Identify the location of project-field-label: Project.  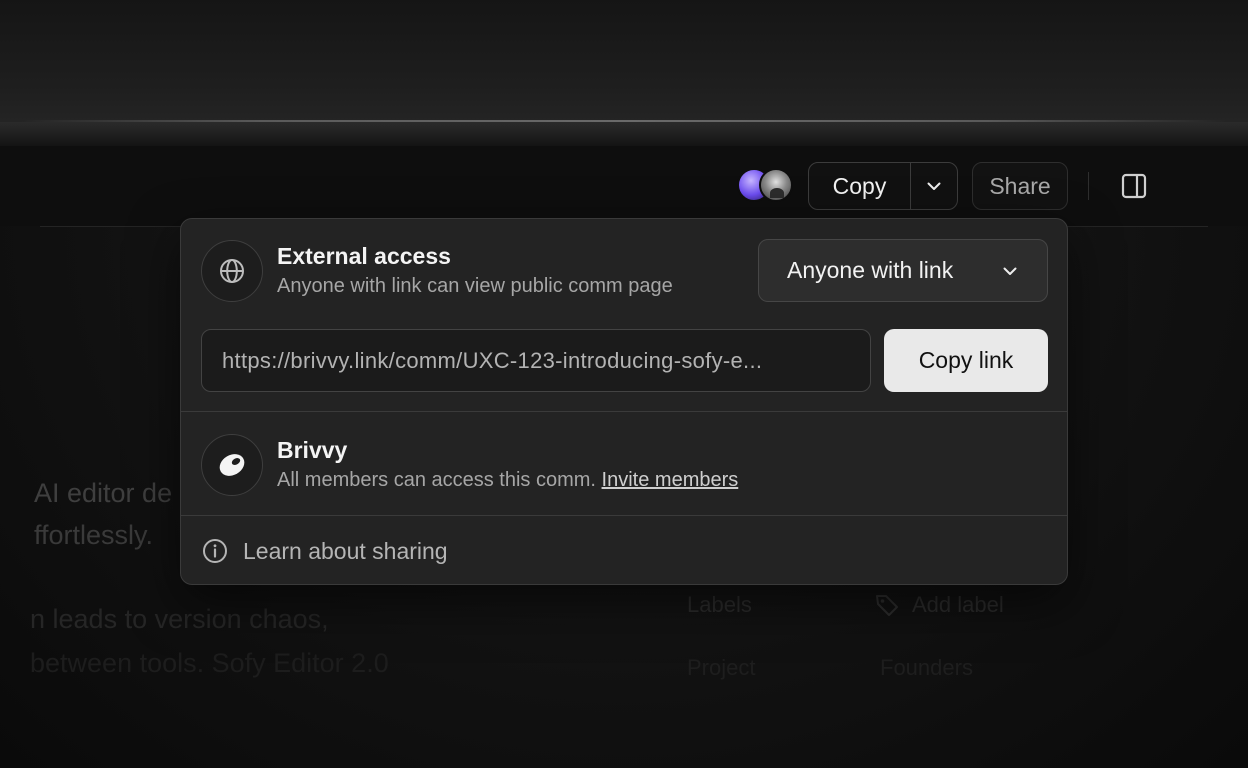
(721, 667).